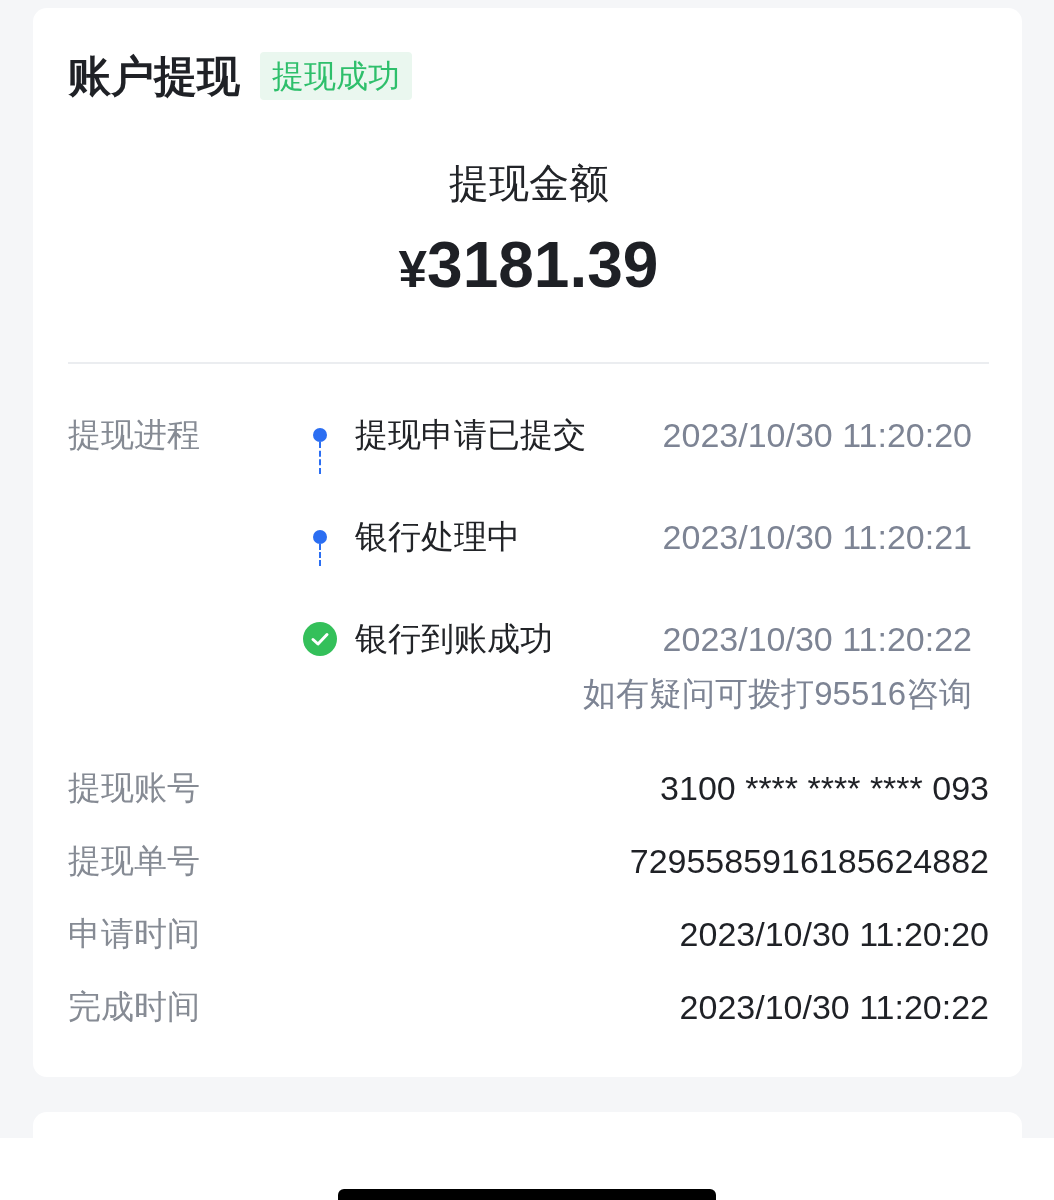  What do you see at coordinates (134, 788) in the screenshot?
I see `detail-label: 提现账号` at bounding box center [134, 788].